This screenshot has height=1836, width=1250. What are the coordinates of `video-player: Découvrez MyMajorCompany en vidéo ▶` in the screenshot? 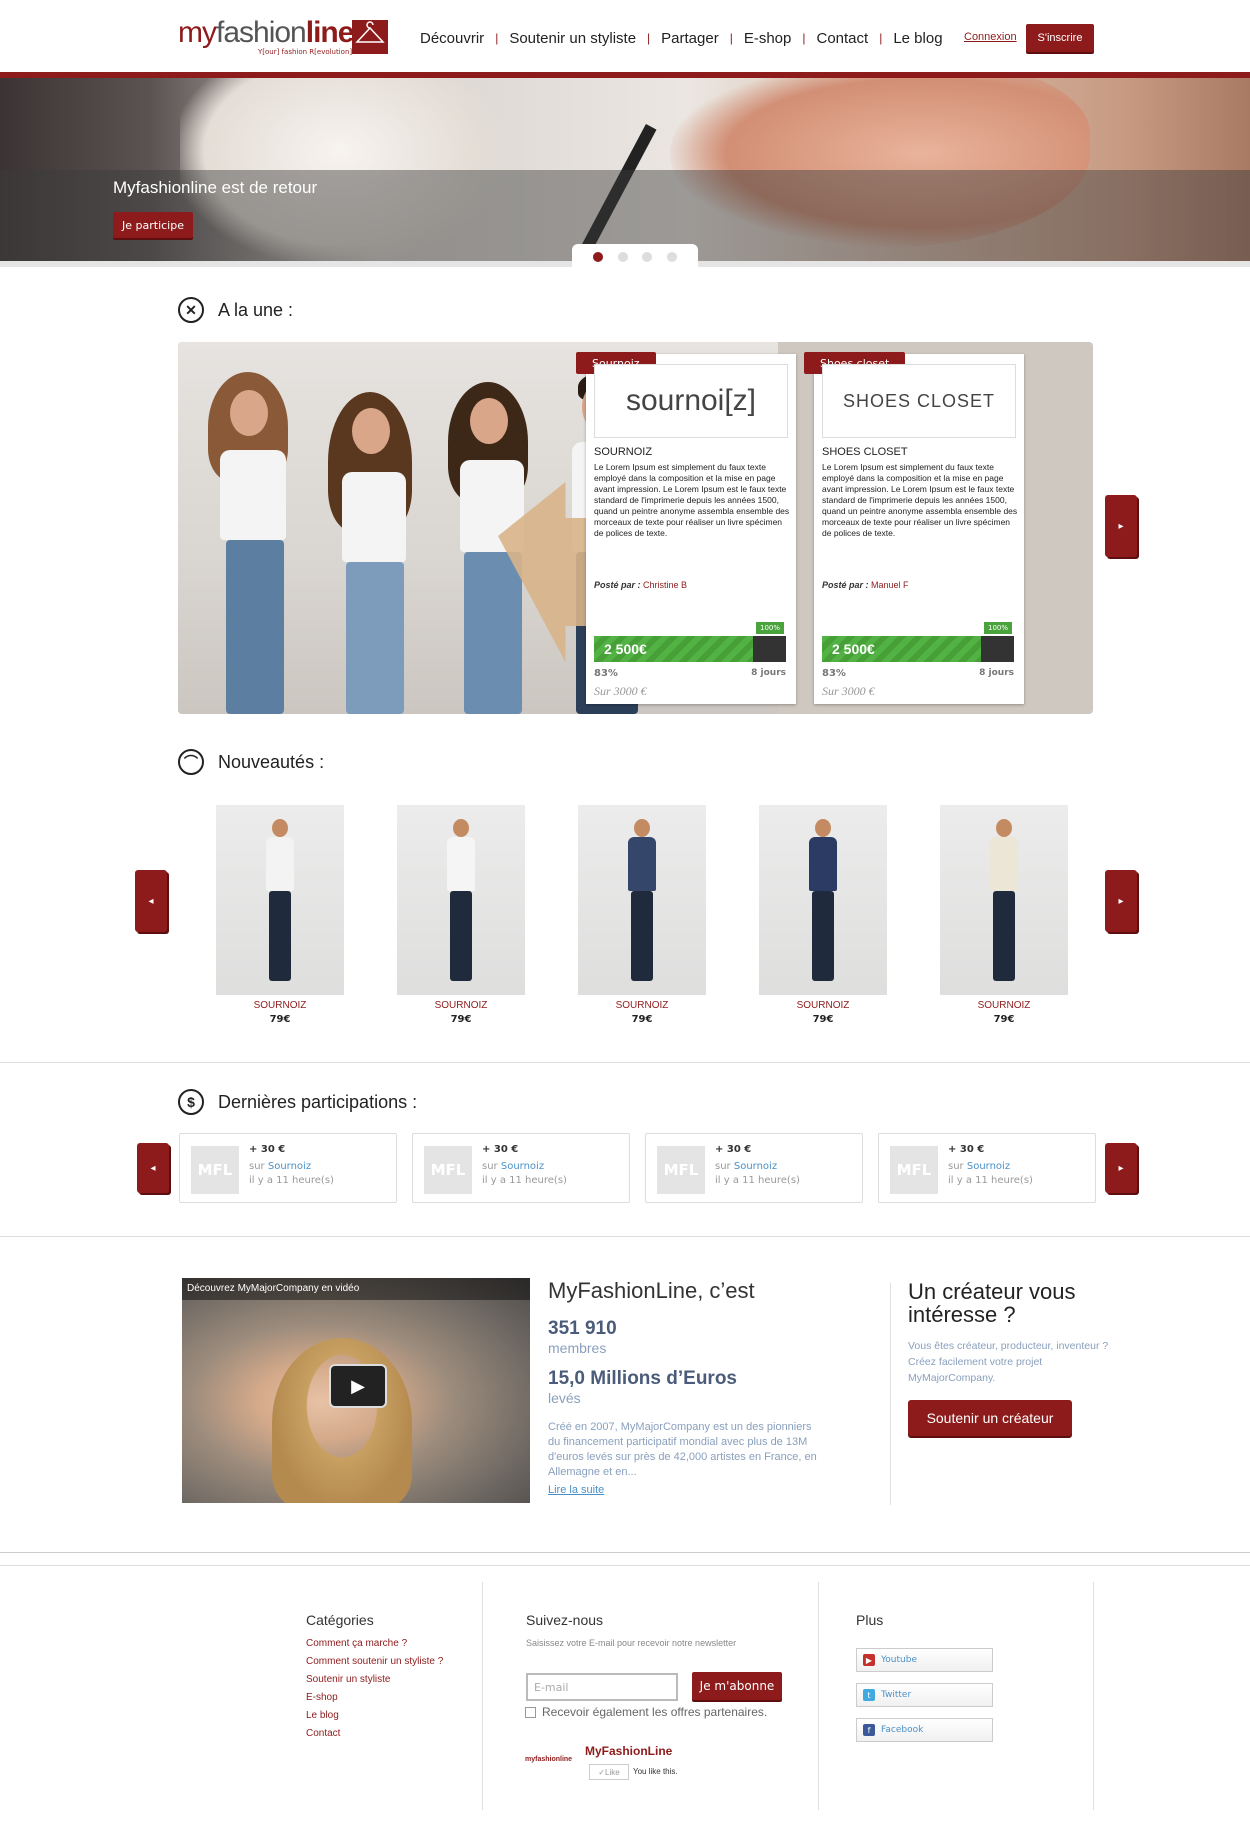 It's located at (356, 1390).